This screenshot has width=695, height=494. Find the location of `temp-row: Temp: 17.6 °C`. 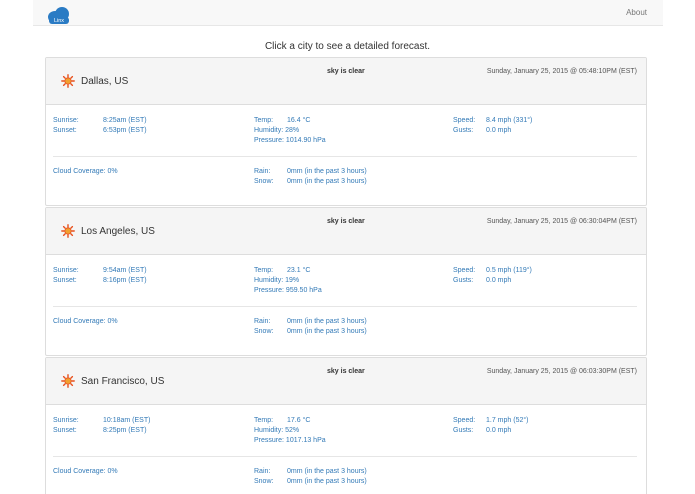

temp-row: Temp: 17.6 °C is located at coordinates (282, 421).